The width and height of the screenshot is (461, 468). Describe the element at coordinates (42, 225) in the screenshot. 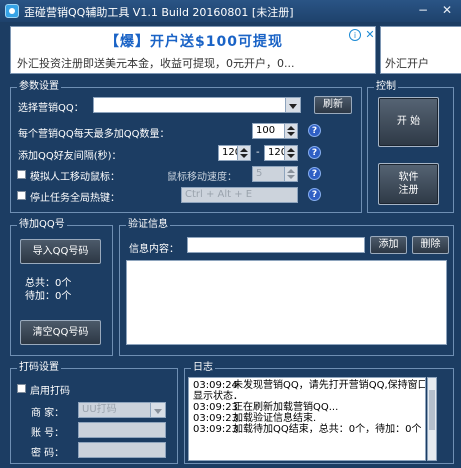

I see `pending-qq-group-title: 待加QQ号` at that location.